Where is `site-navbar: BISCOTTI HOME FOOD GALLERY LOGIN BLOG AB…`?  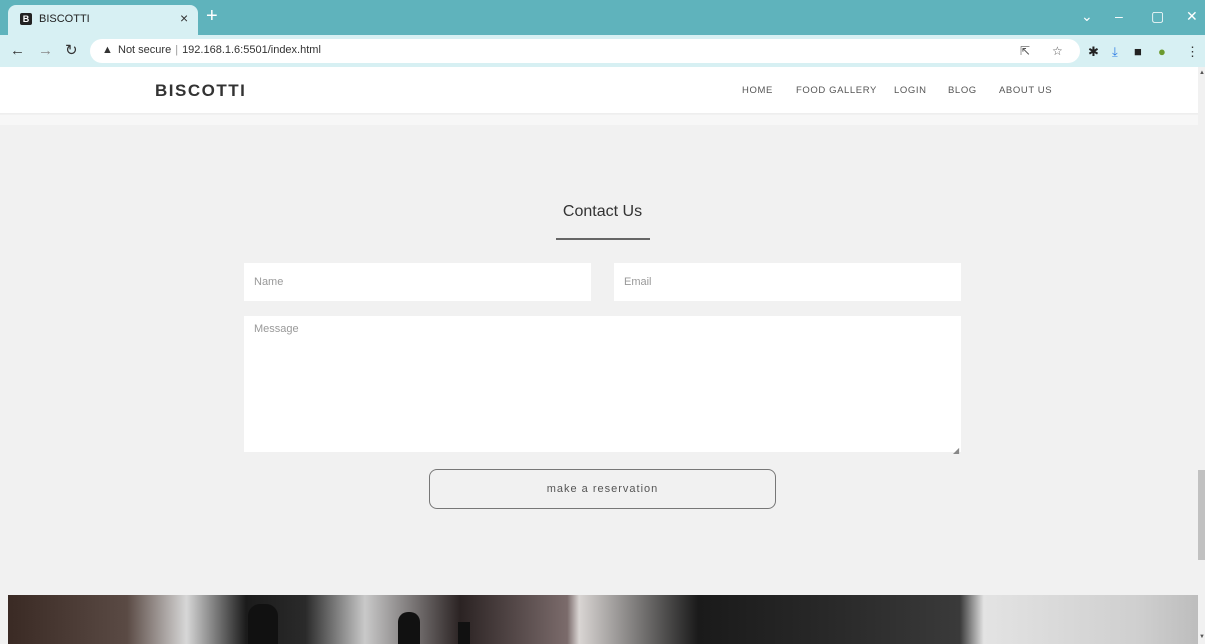
site-navbar: BISCOTTI HOME FOOD GALLERY LOGIN BLOG AB… is located at coordinates (599, 90).